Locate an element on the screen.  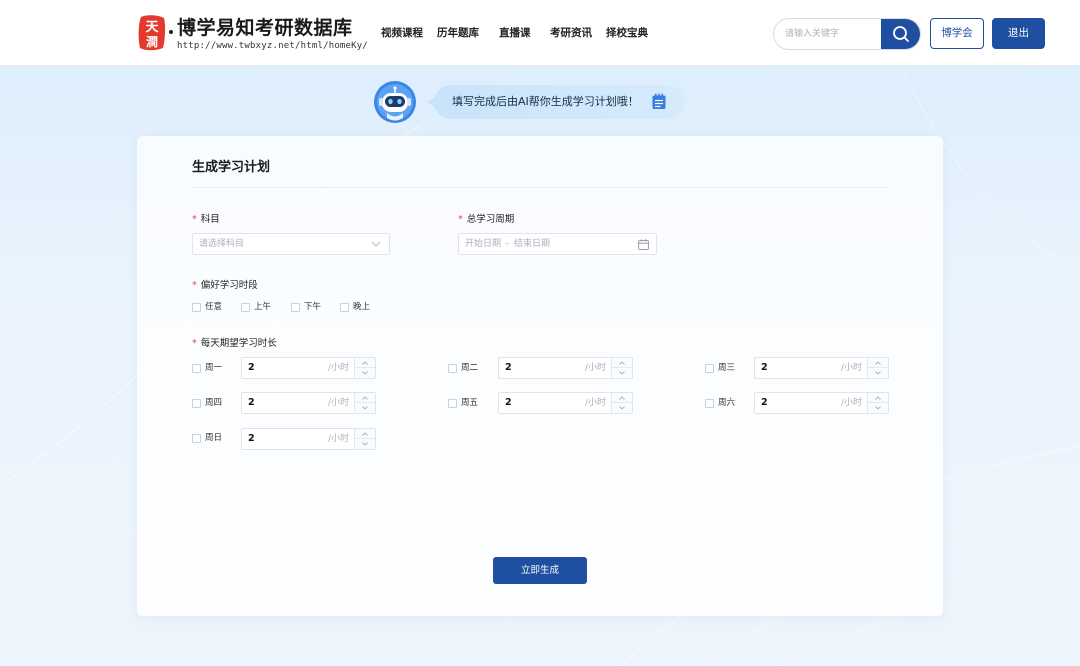
end-date-placeholder: 结束日期 is located at coordinates (532, 244).